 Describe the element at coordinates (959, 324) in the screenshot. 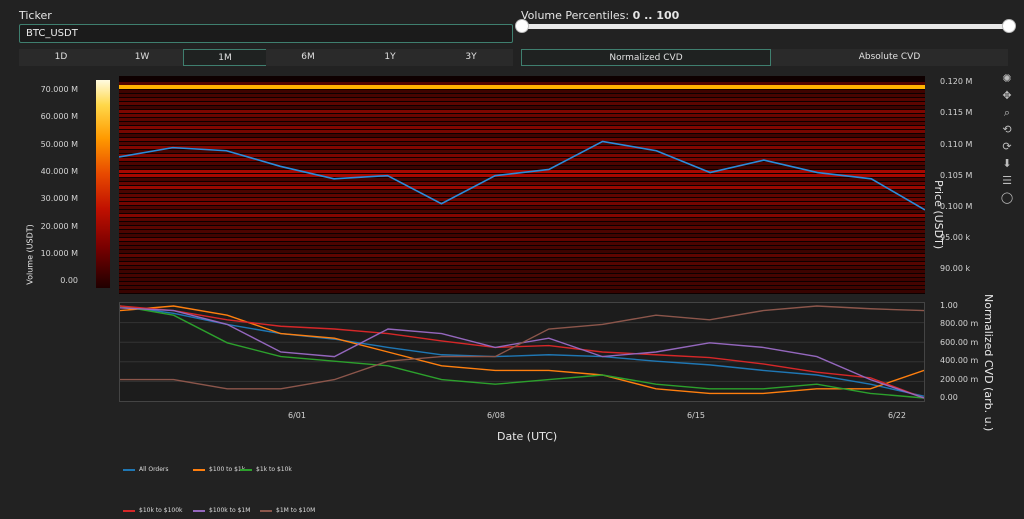

I see `cvd-y-tick: 800.00 m` at that location.